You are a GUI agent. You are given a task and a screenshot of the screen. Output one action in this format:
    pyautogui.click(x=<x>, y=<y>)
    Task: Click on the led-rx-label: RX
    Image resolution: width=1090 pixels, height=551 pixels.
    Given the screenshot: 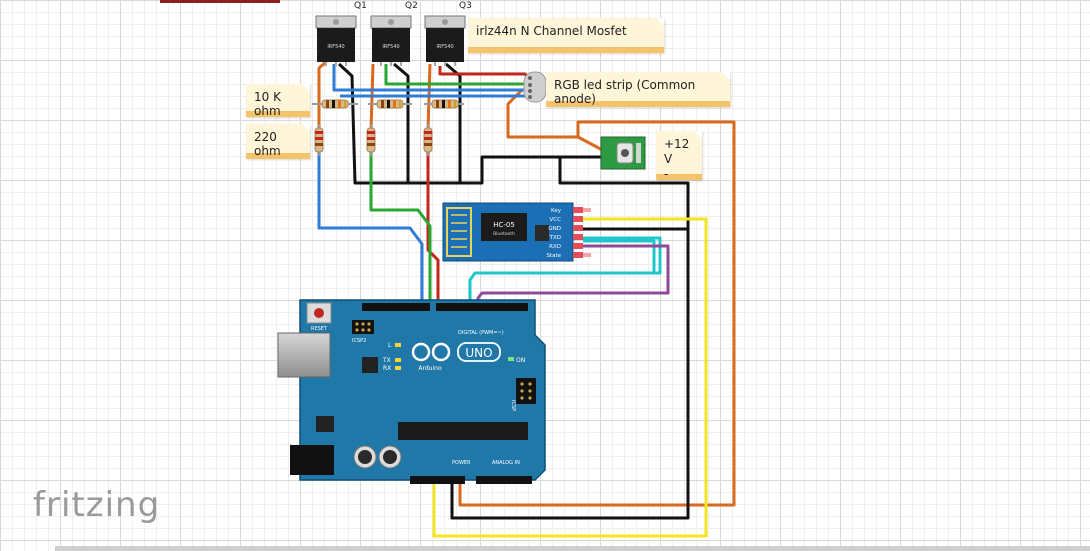 What is the action you would take?
    pyautogui.click(x=387, y=368)
    